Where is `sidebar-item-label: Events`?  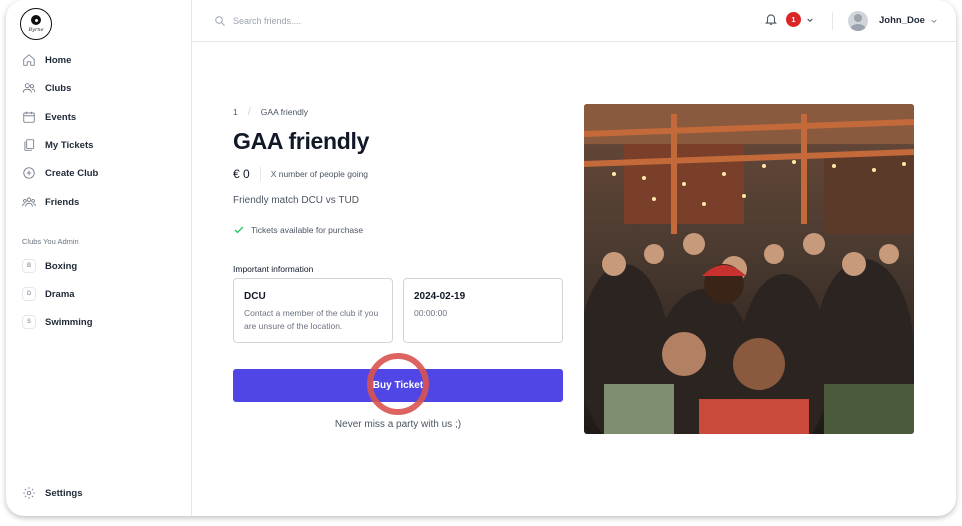
sidebar-item-label: Events is located at coordinates (61, 117).